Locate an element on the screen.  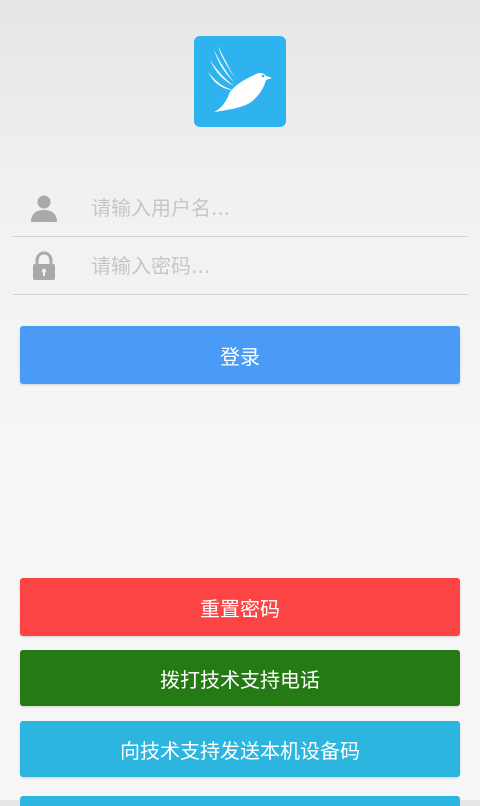
app-logo is located at coordinates (240, 81).